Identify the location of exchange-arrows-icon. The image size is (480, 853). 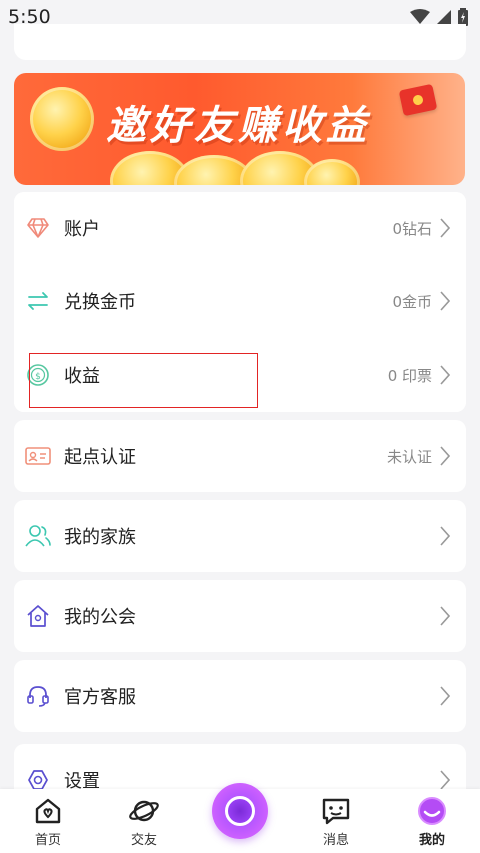
(38, 301).